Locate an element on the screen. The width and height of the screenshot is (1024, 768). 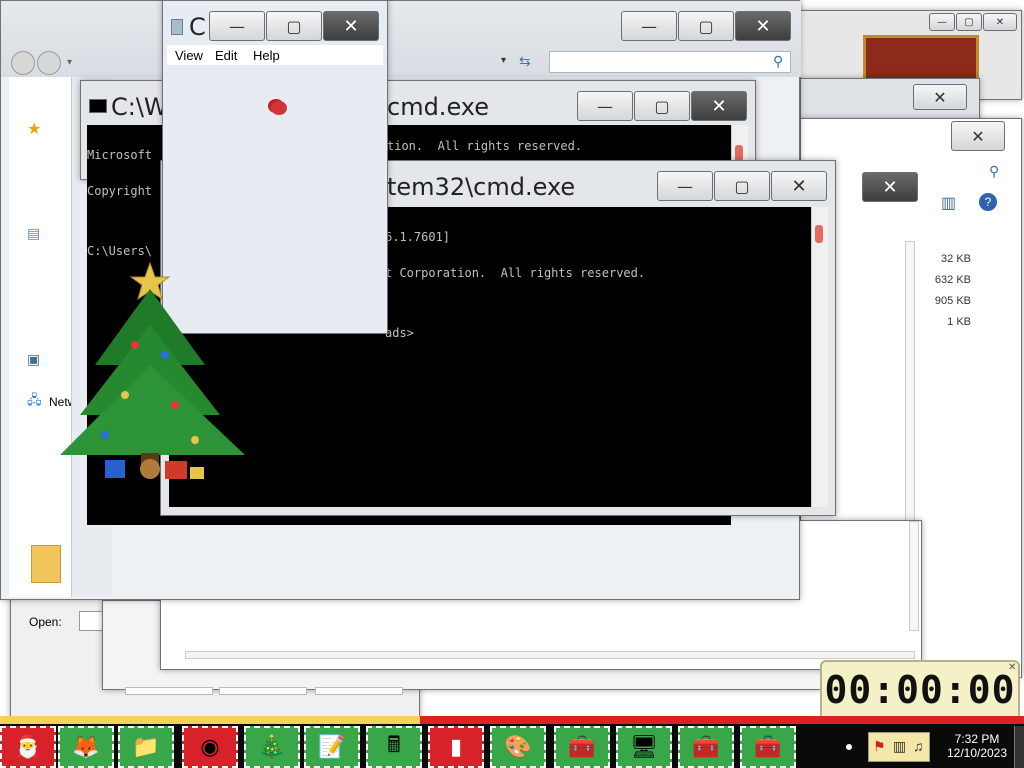
christmas-tree-decoration is located at coordinates (155, 375).